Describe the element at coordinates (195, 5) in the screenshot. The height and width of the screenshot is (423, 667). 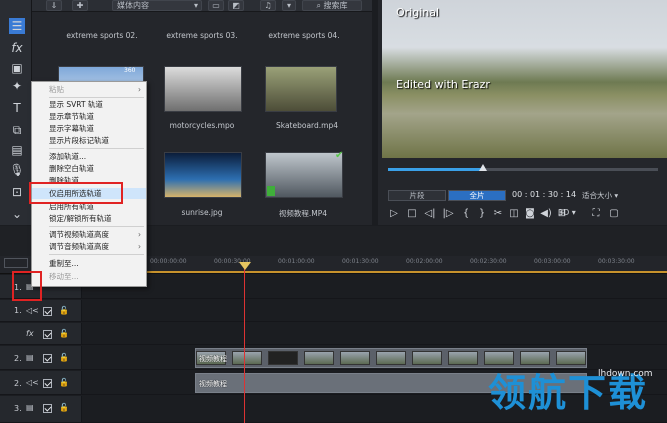
I see `chevron-down-icon: ▾` at that location.